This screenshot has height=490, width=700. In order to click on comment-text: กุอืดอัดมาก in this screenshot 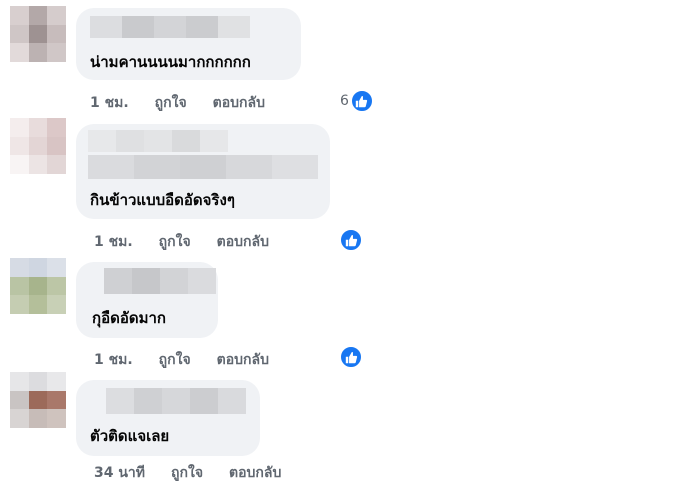, I will do `click(129, 318)`.